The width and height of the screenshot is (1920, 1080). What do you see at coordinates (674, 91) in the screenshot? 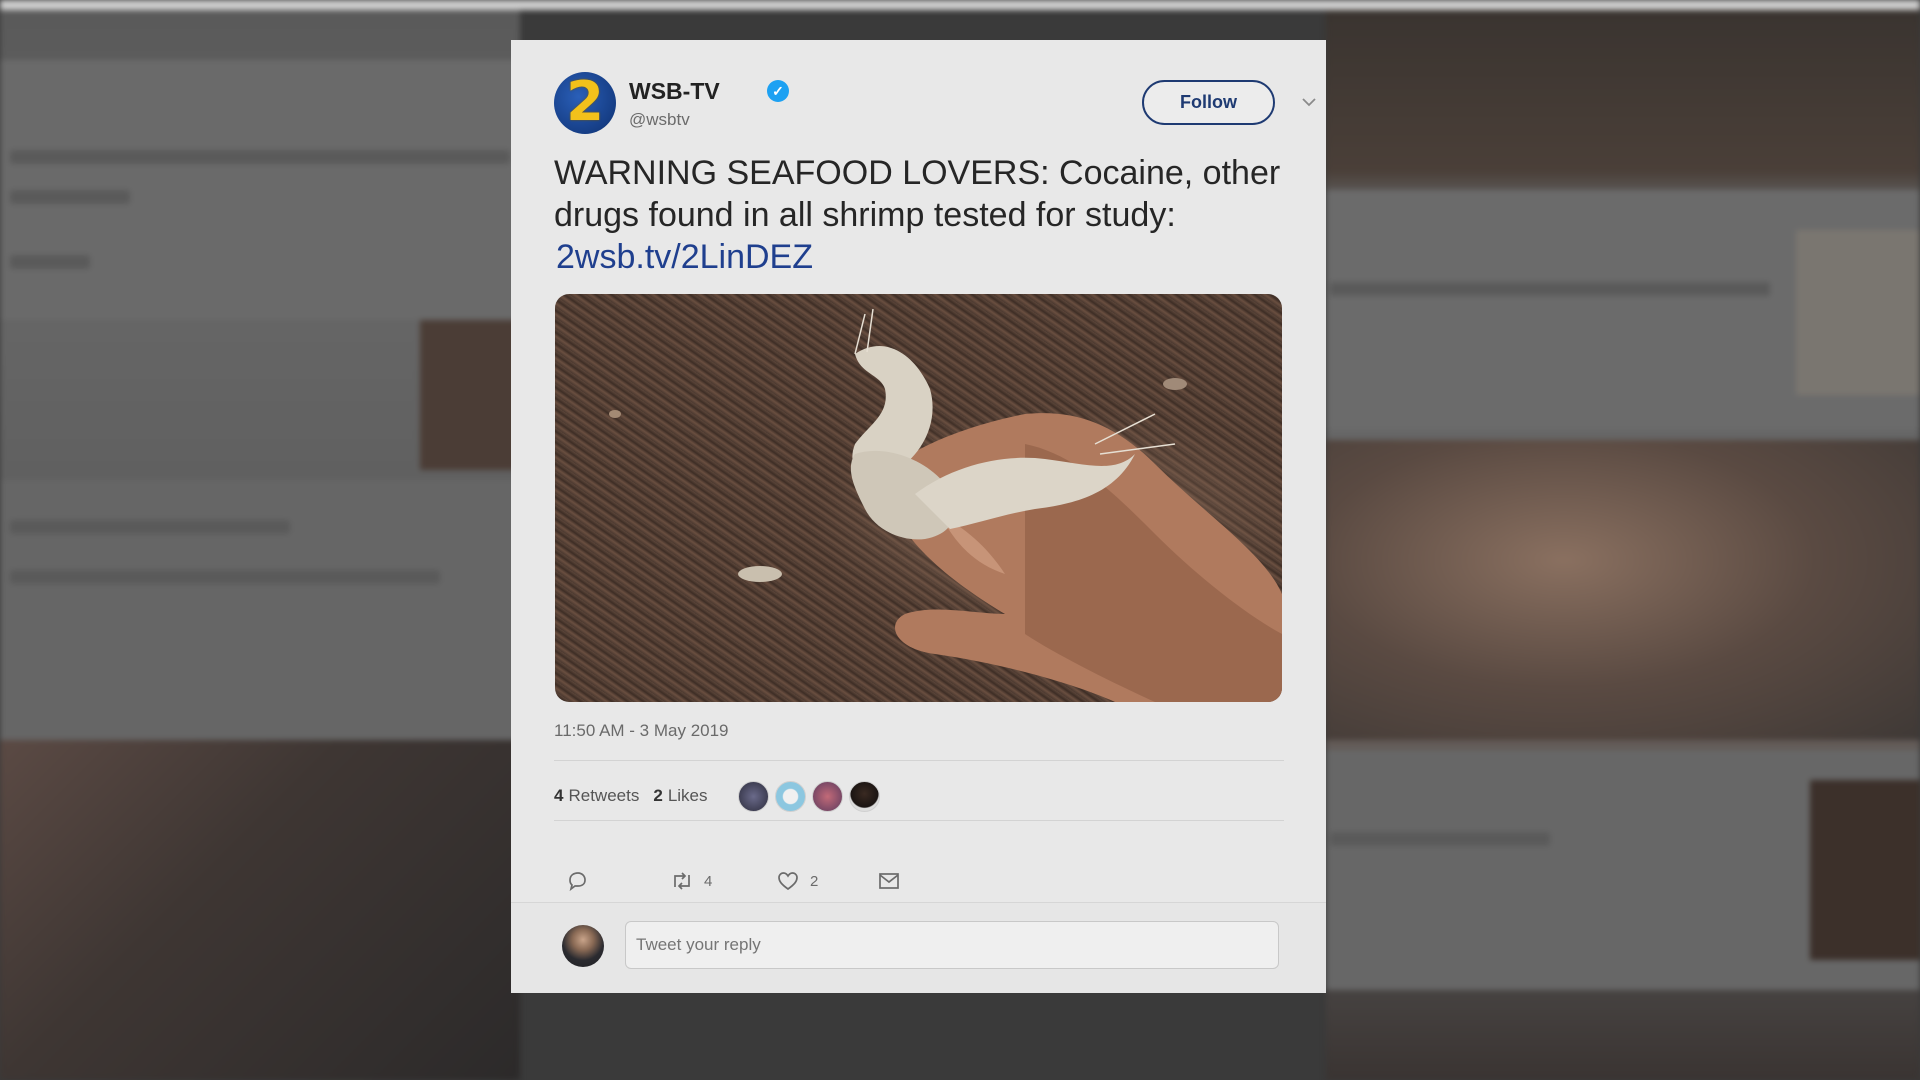
I see `account-name: WSB-TV` at bounding box center [674, 91].